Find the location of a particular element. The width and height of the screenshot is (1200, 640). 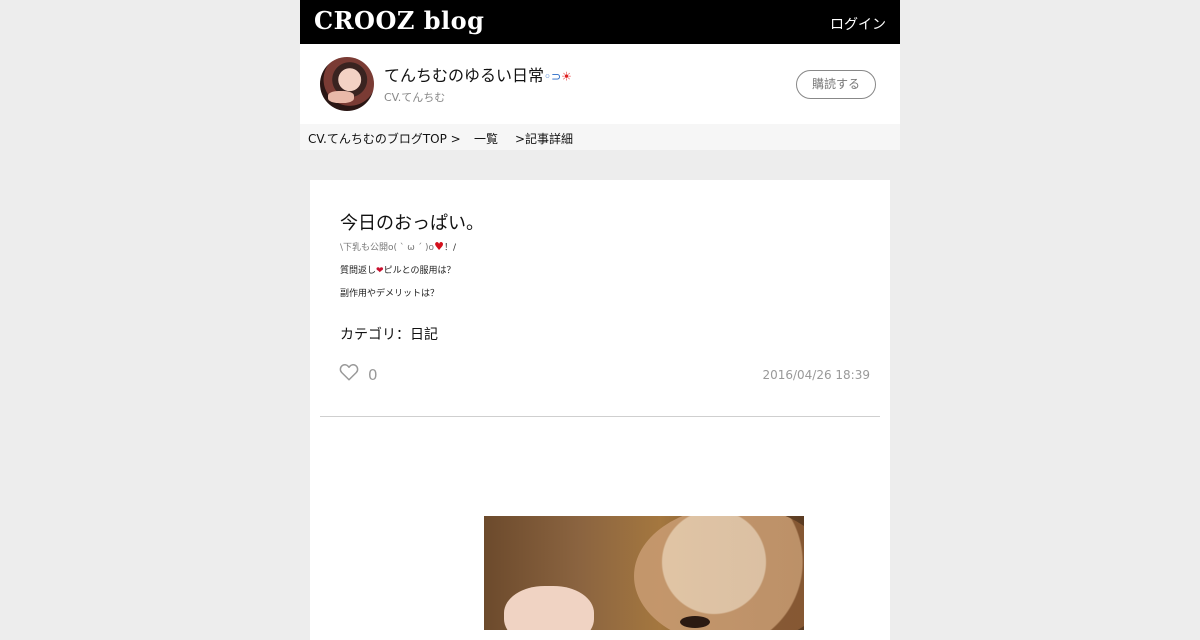

fish-emoji-icon: ◦⊃ is located at coordinates (553, 76).